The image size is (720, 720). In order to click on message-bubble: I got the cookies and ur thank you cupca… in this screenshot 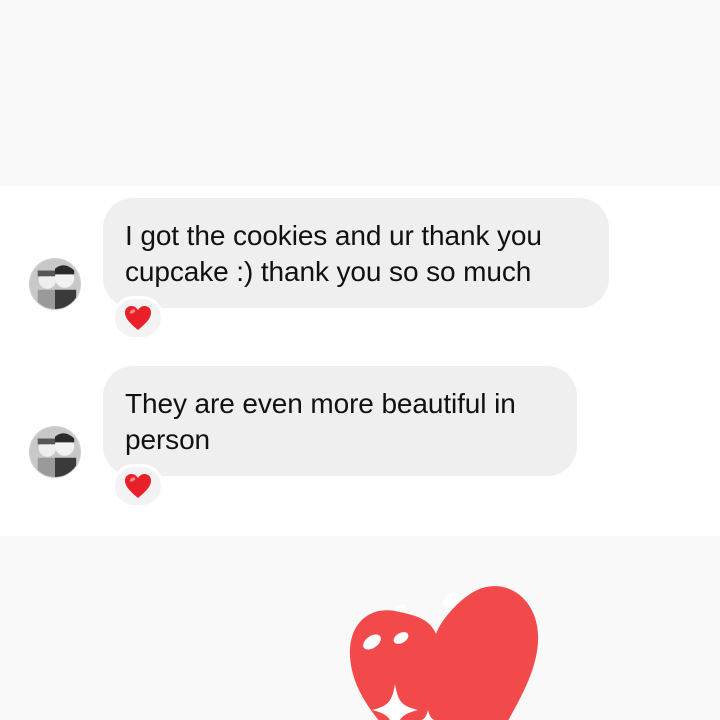, I will do `click(356, 253)`.